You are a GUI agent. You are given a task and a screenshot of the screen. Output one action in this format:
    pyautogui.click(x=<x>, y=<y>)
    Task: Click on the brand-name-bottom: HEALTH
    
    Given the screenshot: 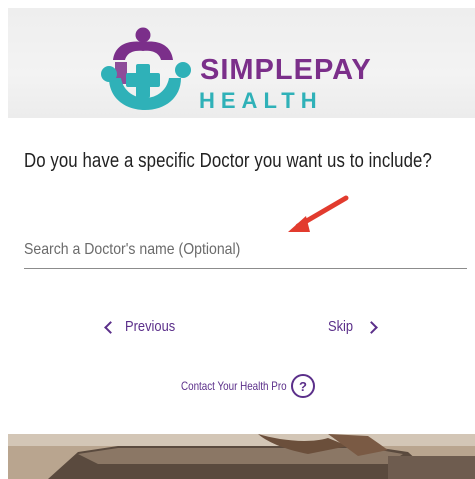 What is the action you would take?
    pyautogui.click(x=261, y=100)
    